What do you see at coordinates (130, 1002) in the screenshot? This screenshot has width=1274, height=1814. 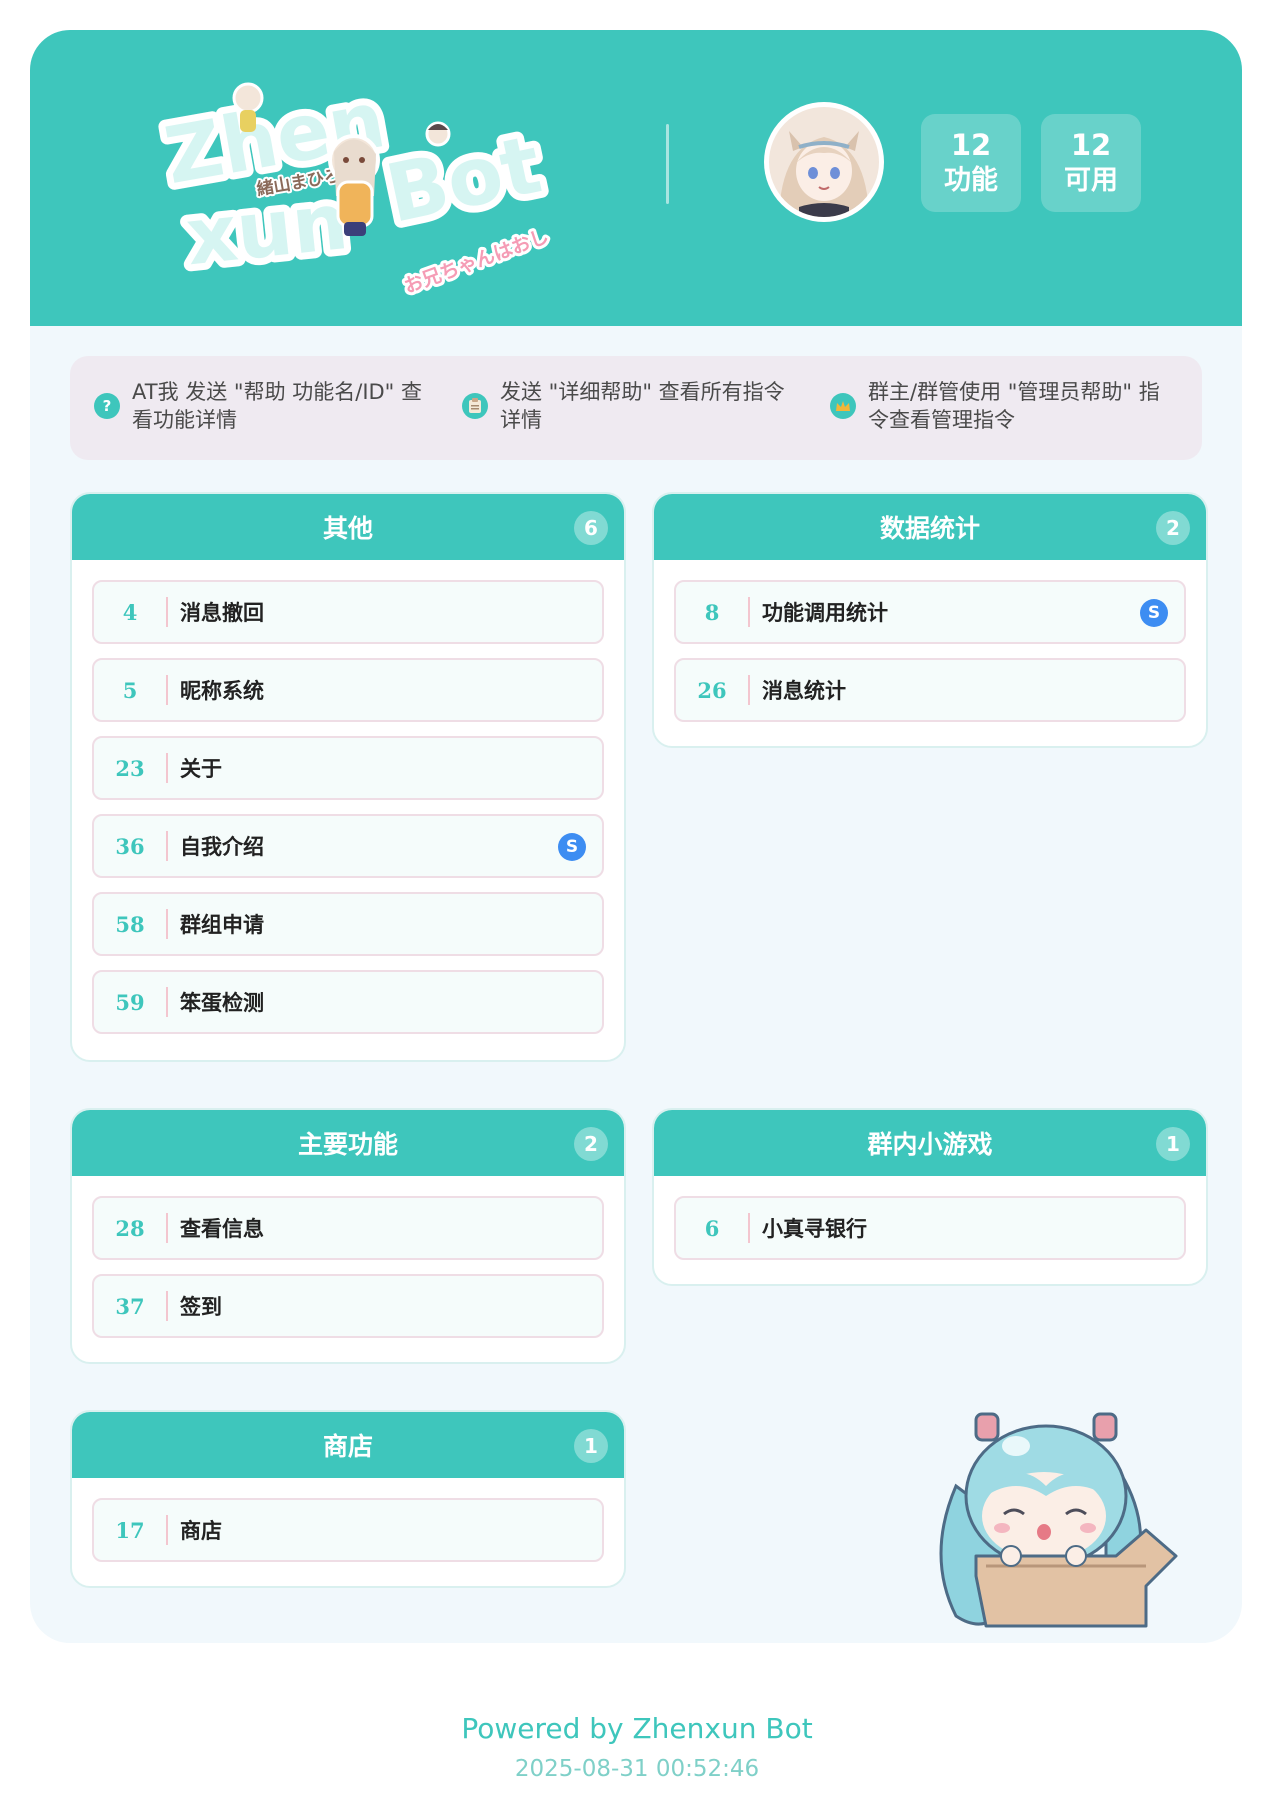 I see `feature-id: 59` at bounding box center [130, 1002].